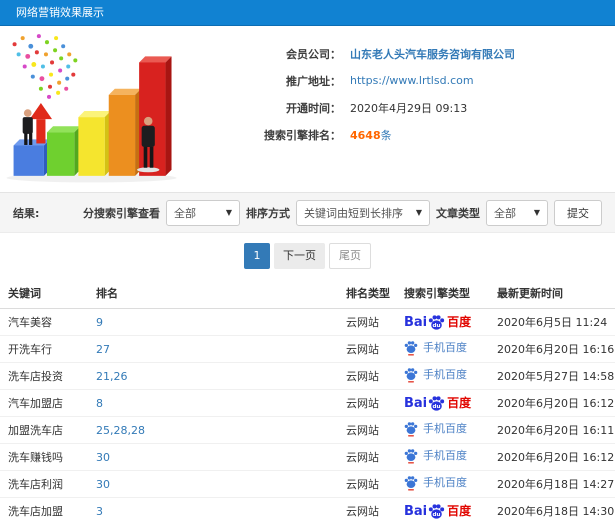 Image resolution: width=615 pixels, height=520 pixels. What do you see at coordinates (552, 484) in the screenshot?
I see `update-time-cell: 2020年6月18日 14:27` at bounding box center [552, 484].